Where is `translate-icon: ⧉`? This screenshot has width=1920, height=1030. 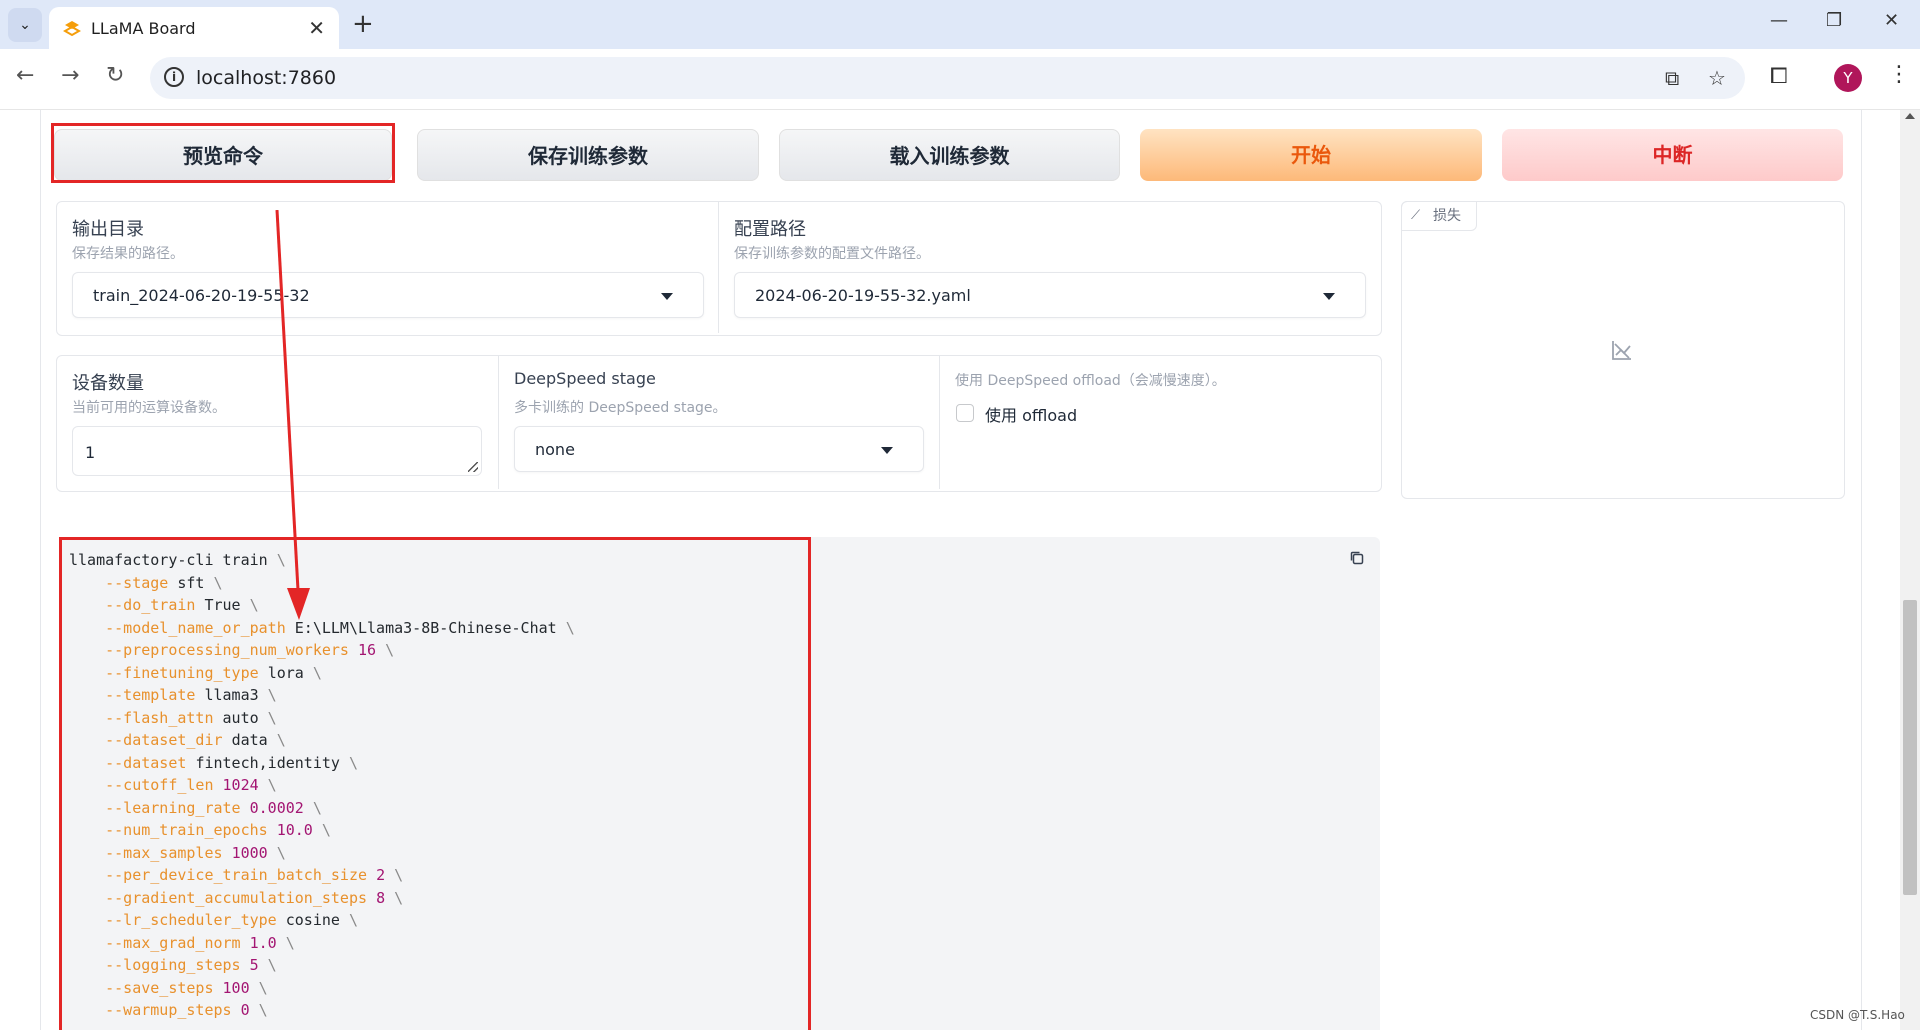 translate-icon: ⧉ is located at coordinates (1672, 78).